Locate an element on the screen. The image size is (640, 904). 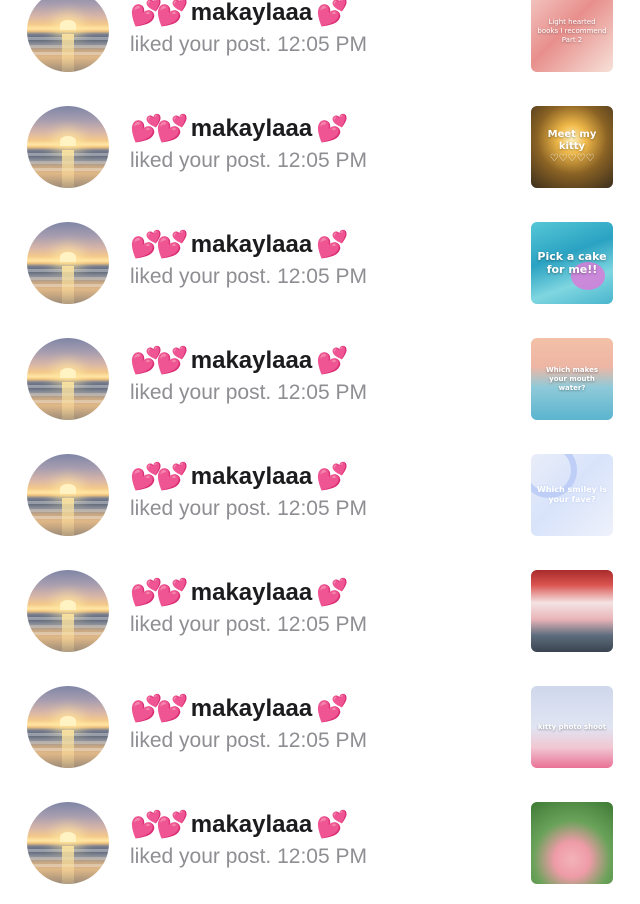
post-thumbnail: Meet my kitty ♡♡♡♡♡ is located at coordinates (572, 147).